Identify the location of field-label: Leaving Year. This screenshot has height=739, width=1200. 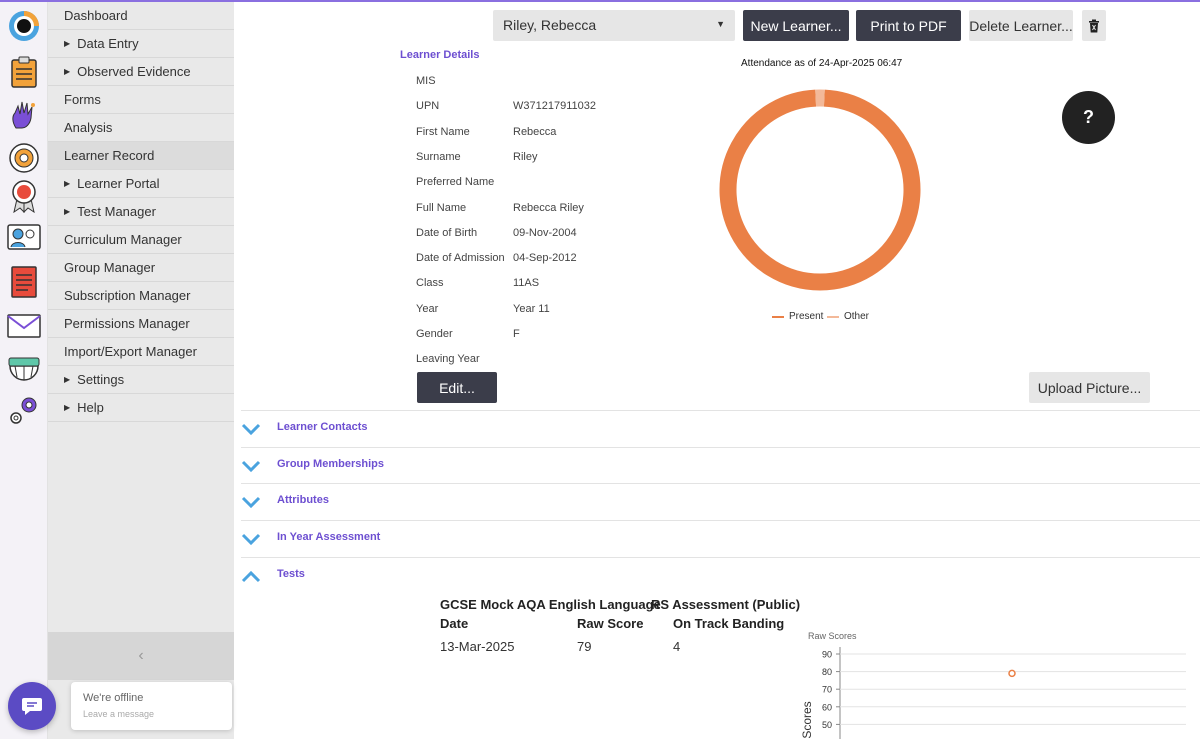
(448, 359).